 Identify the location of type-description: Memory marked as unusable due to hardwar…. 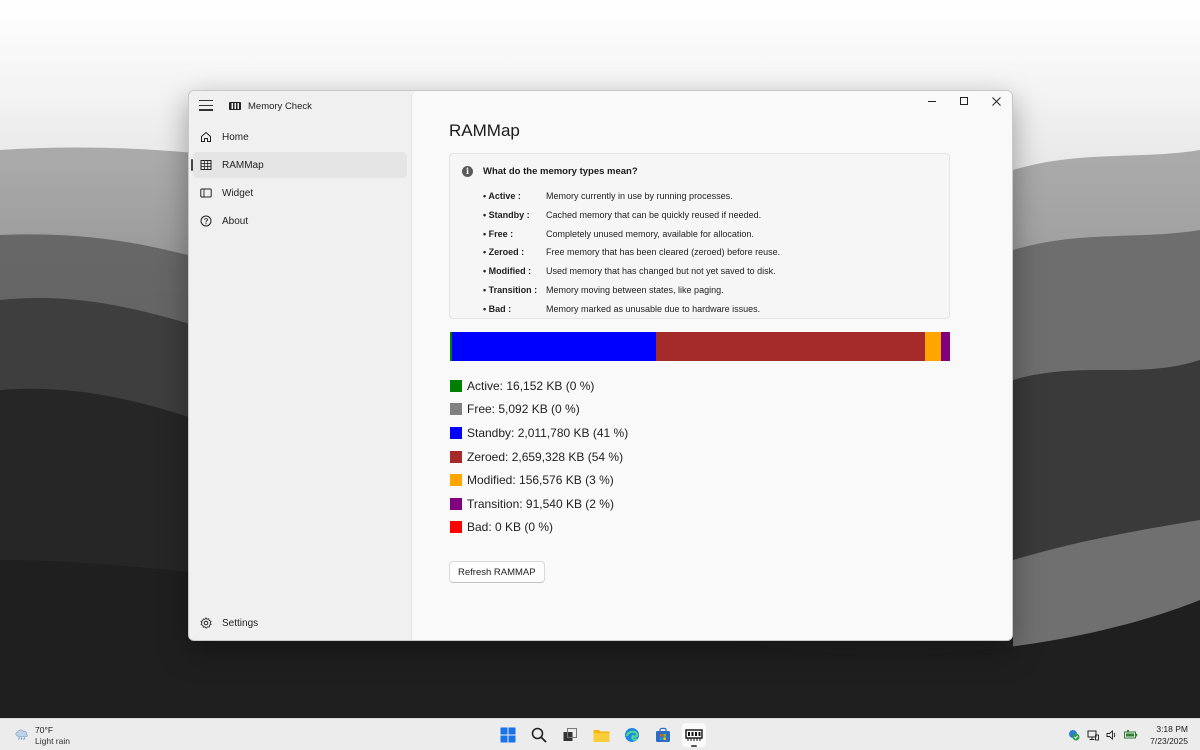
(653, 308).